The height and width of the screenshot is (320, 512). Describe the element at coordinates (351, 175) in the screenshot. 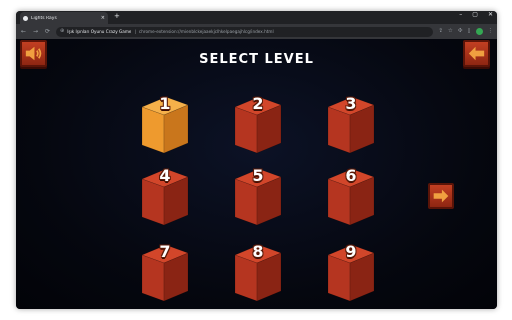

I see `level-number: 6` at that location.